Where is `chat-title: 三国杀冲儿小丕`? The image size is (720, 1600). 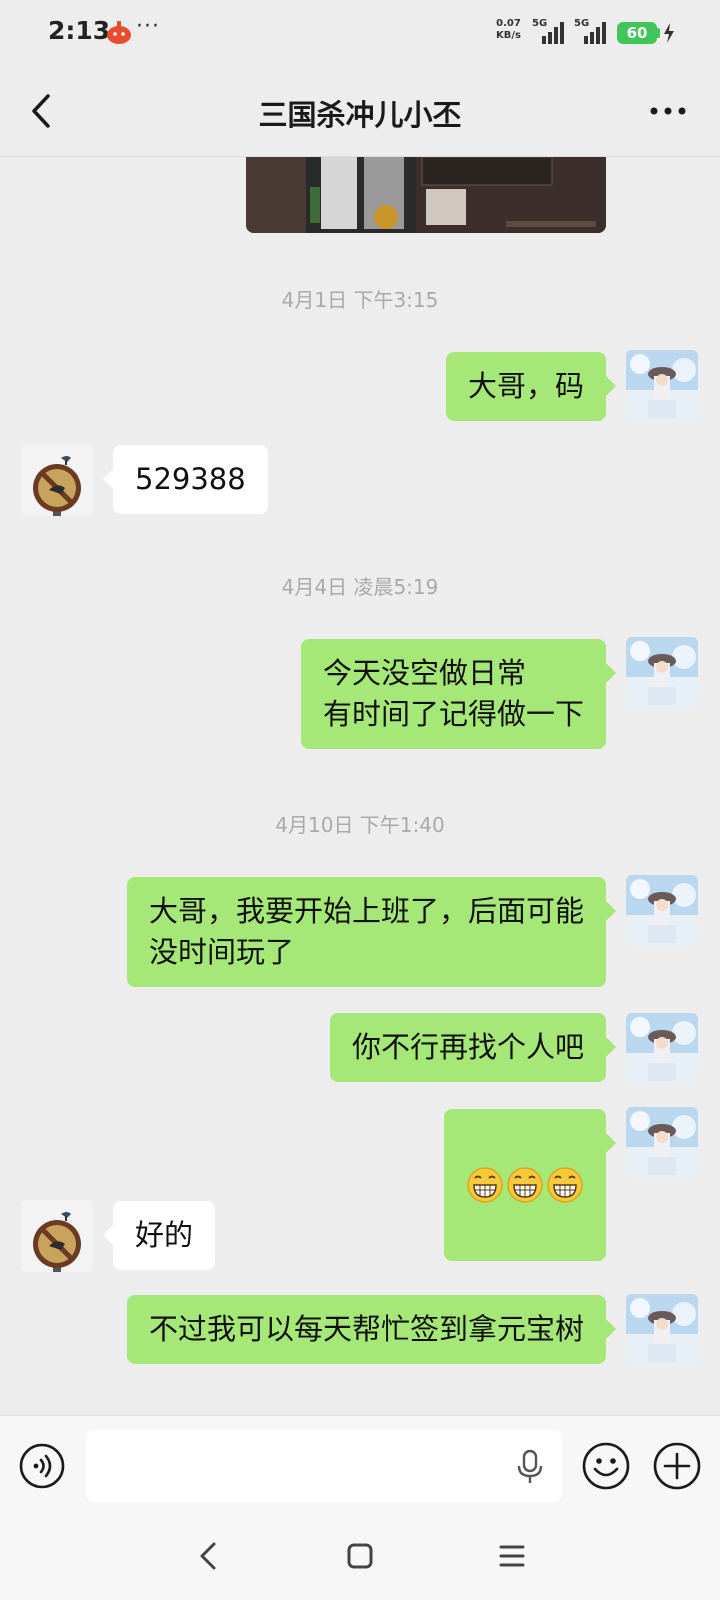
chat-title: 三国杀冲儿小丕 is located at coordinates (360, 115).